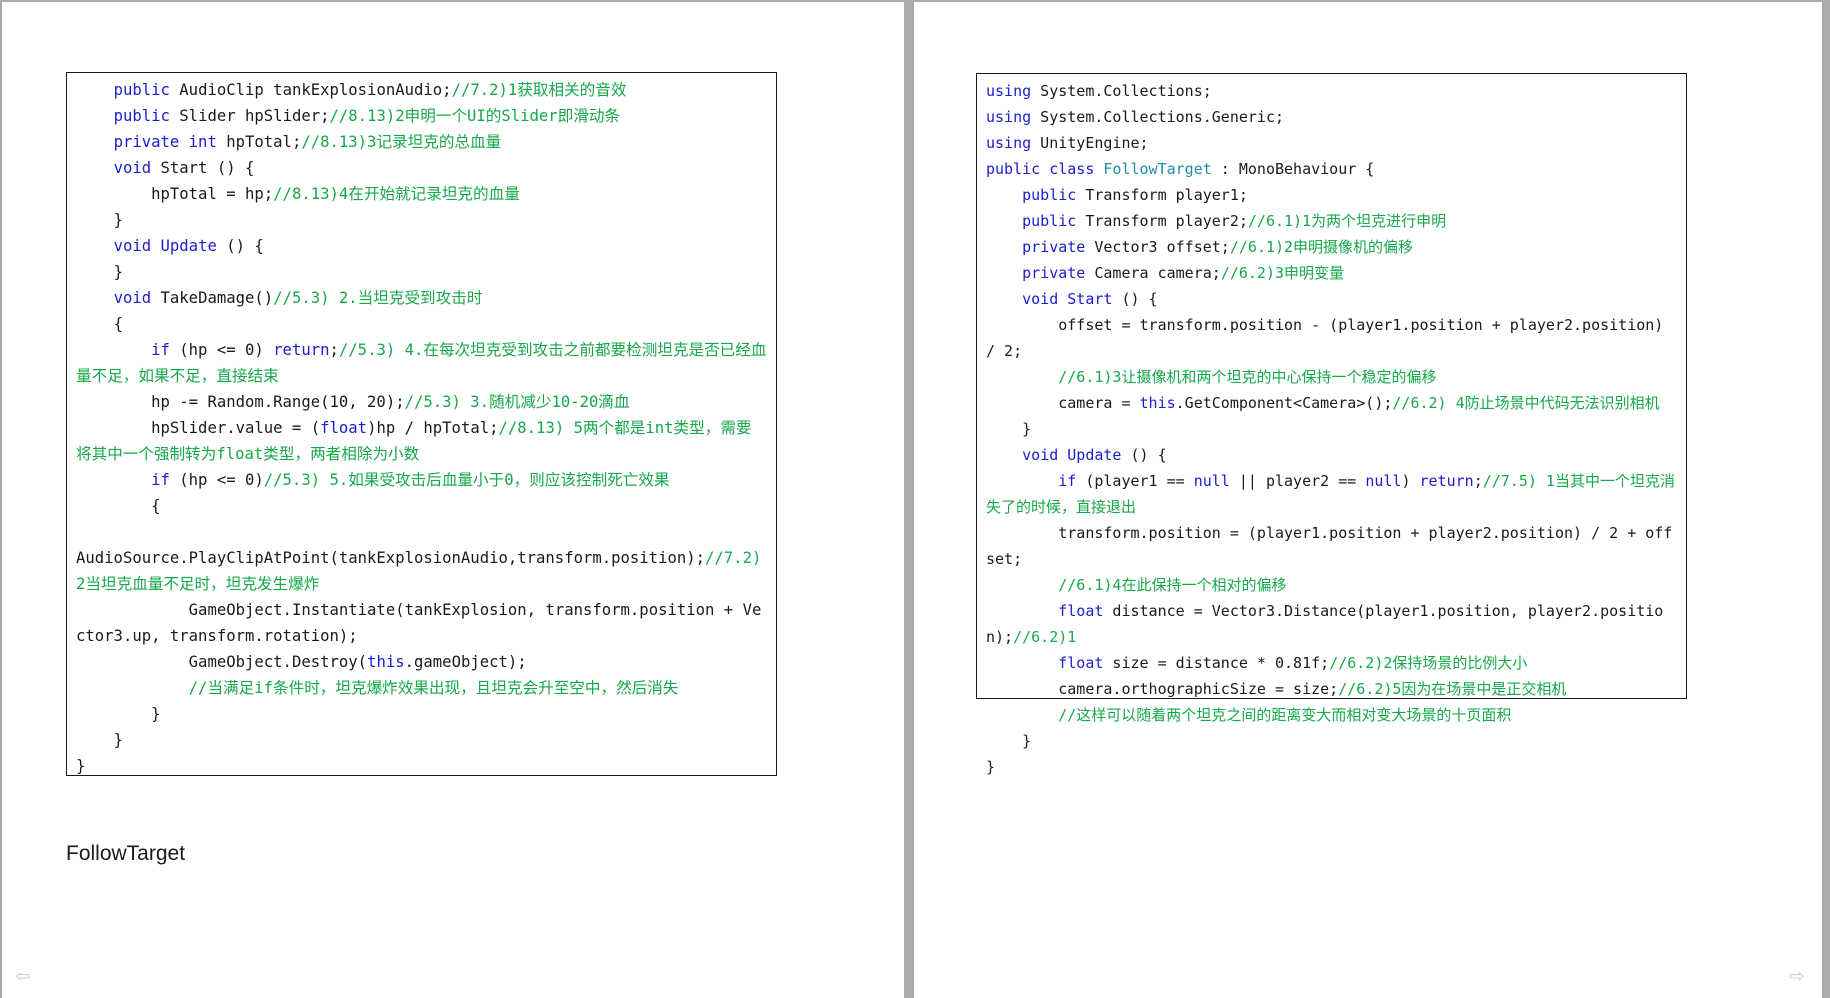 This screenshot has width=1830, height=998. I want to click on code-text: UnityEngine;, so click(1090, 143).